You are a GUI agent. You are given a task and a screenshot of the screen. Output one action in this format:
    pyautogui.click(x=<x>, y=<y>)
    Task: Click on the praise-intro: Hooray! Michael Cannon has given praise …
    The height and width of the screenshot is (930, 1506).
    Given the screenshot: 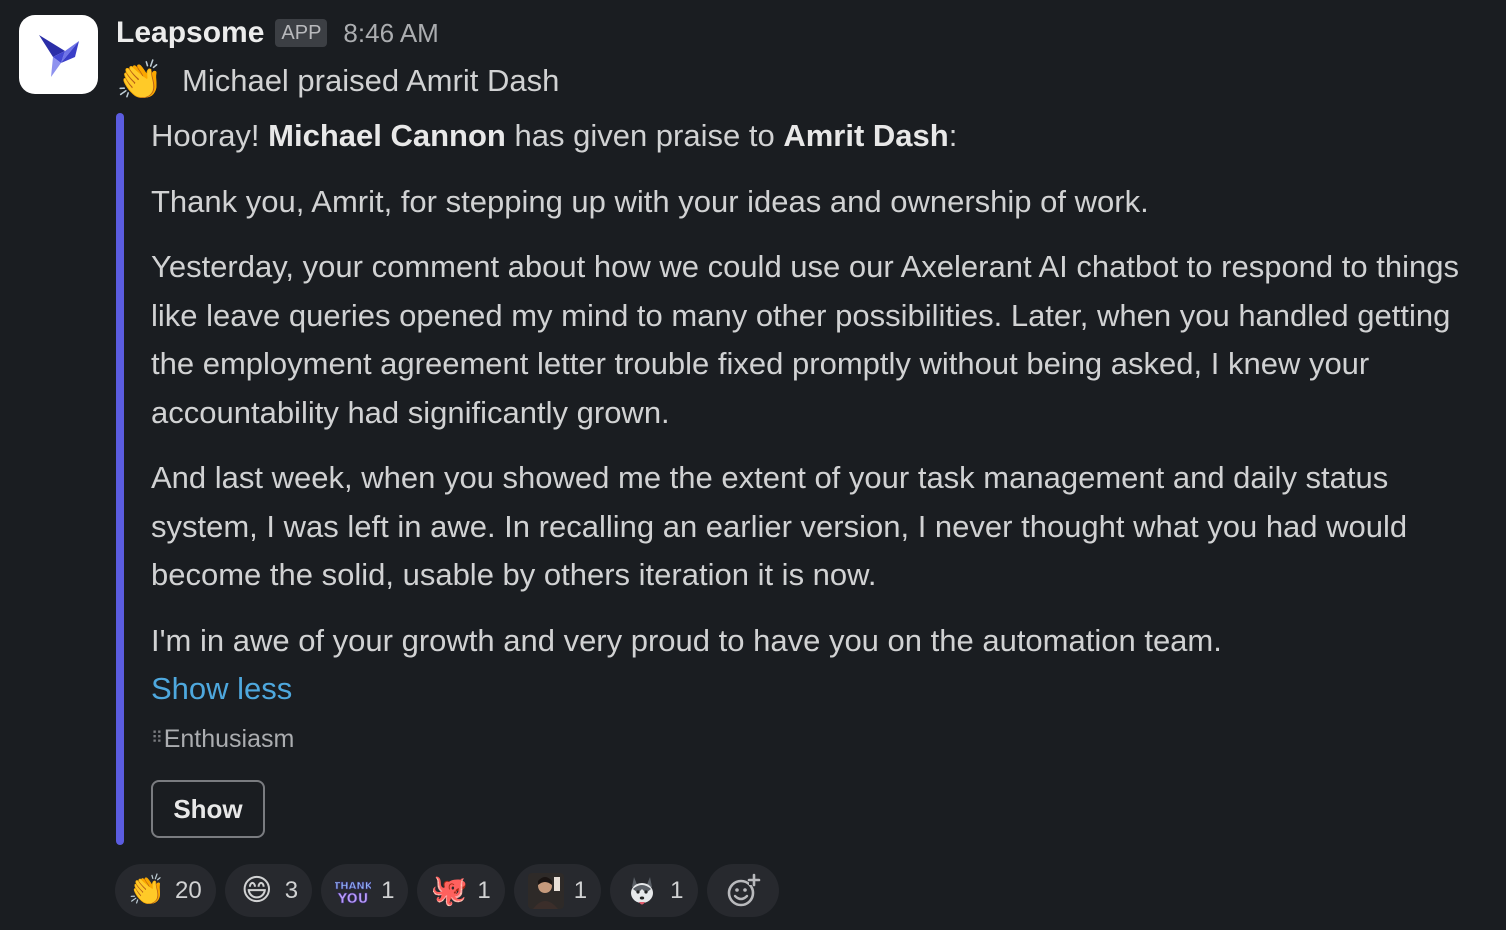 What is the action you would take?
    pyautogui.click(x=806, y=136)
    